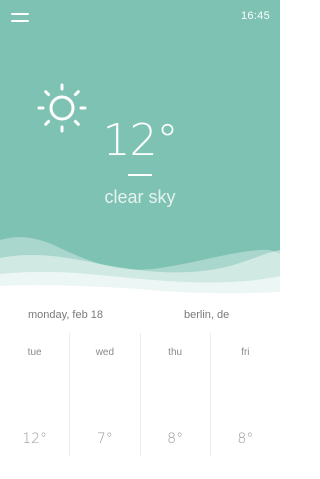  Describe the element at coordinates (175, 352) in the screenshot. I see `forecast-day-name: thu` at that location.